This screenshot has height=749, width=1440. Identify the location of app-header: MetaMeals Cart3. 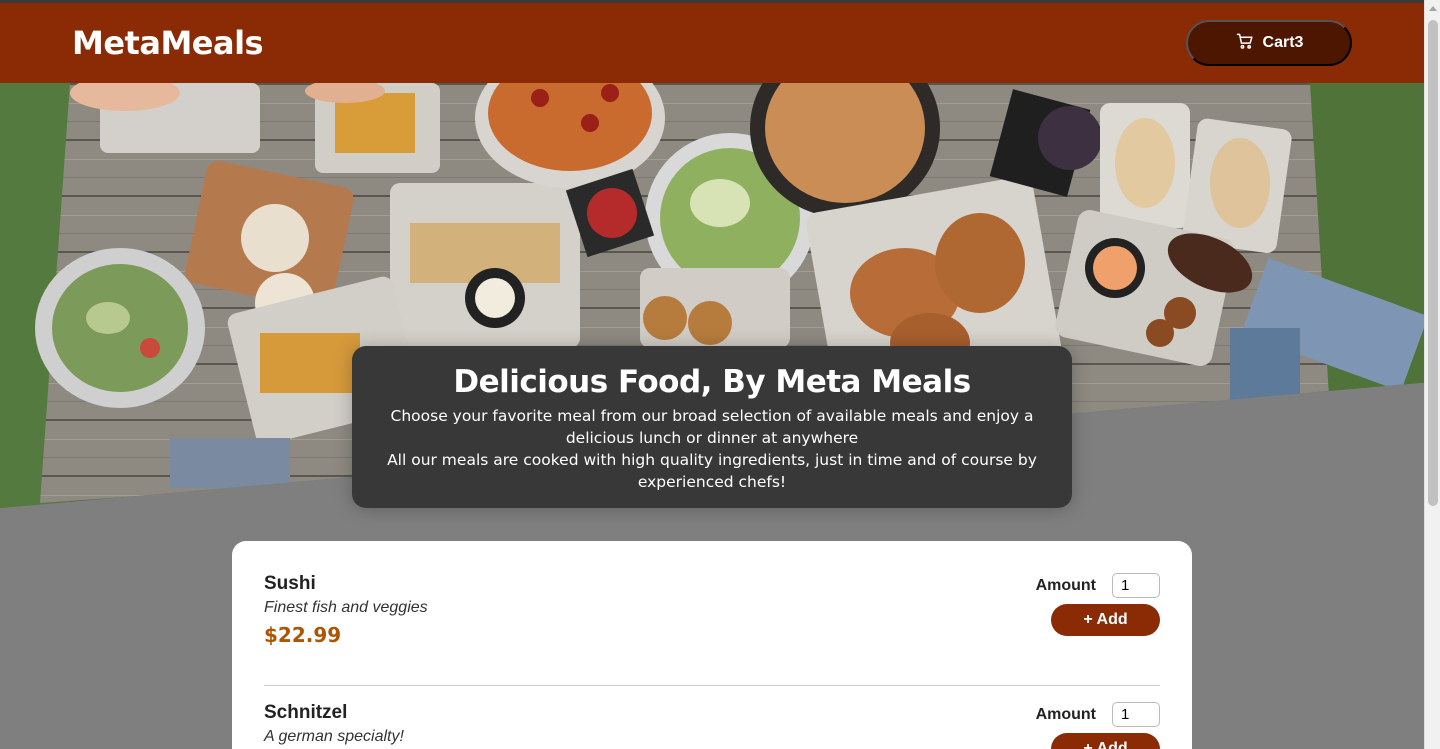
(712, 43).